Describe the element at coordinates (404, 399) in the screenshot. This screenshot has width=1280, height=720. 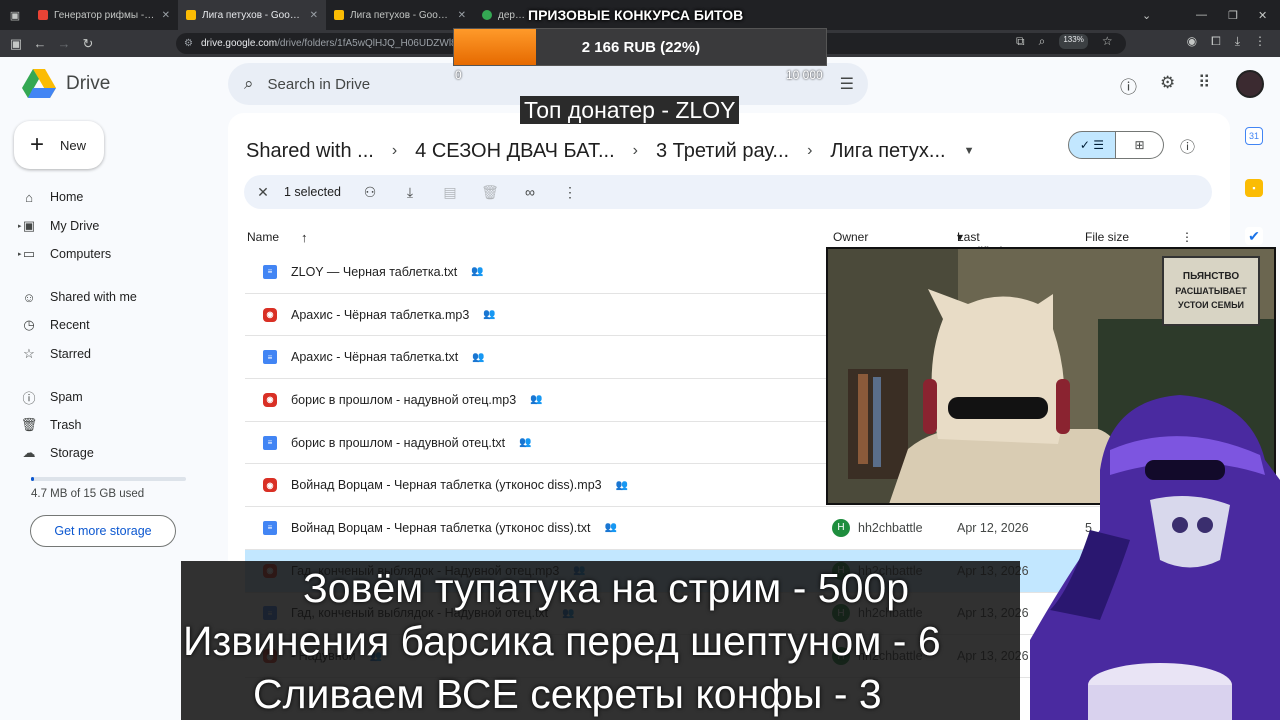
I see `file-name: борис в прошлом - надувной отец.mp3` at that location.